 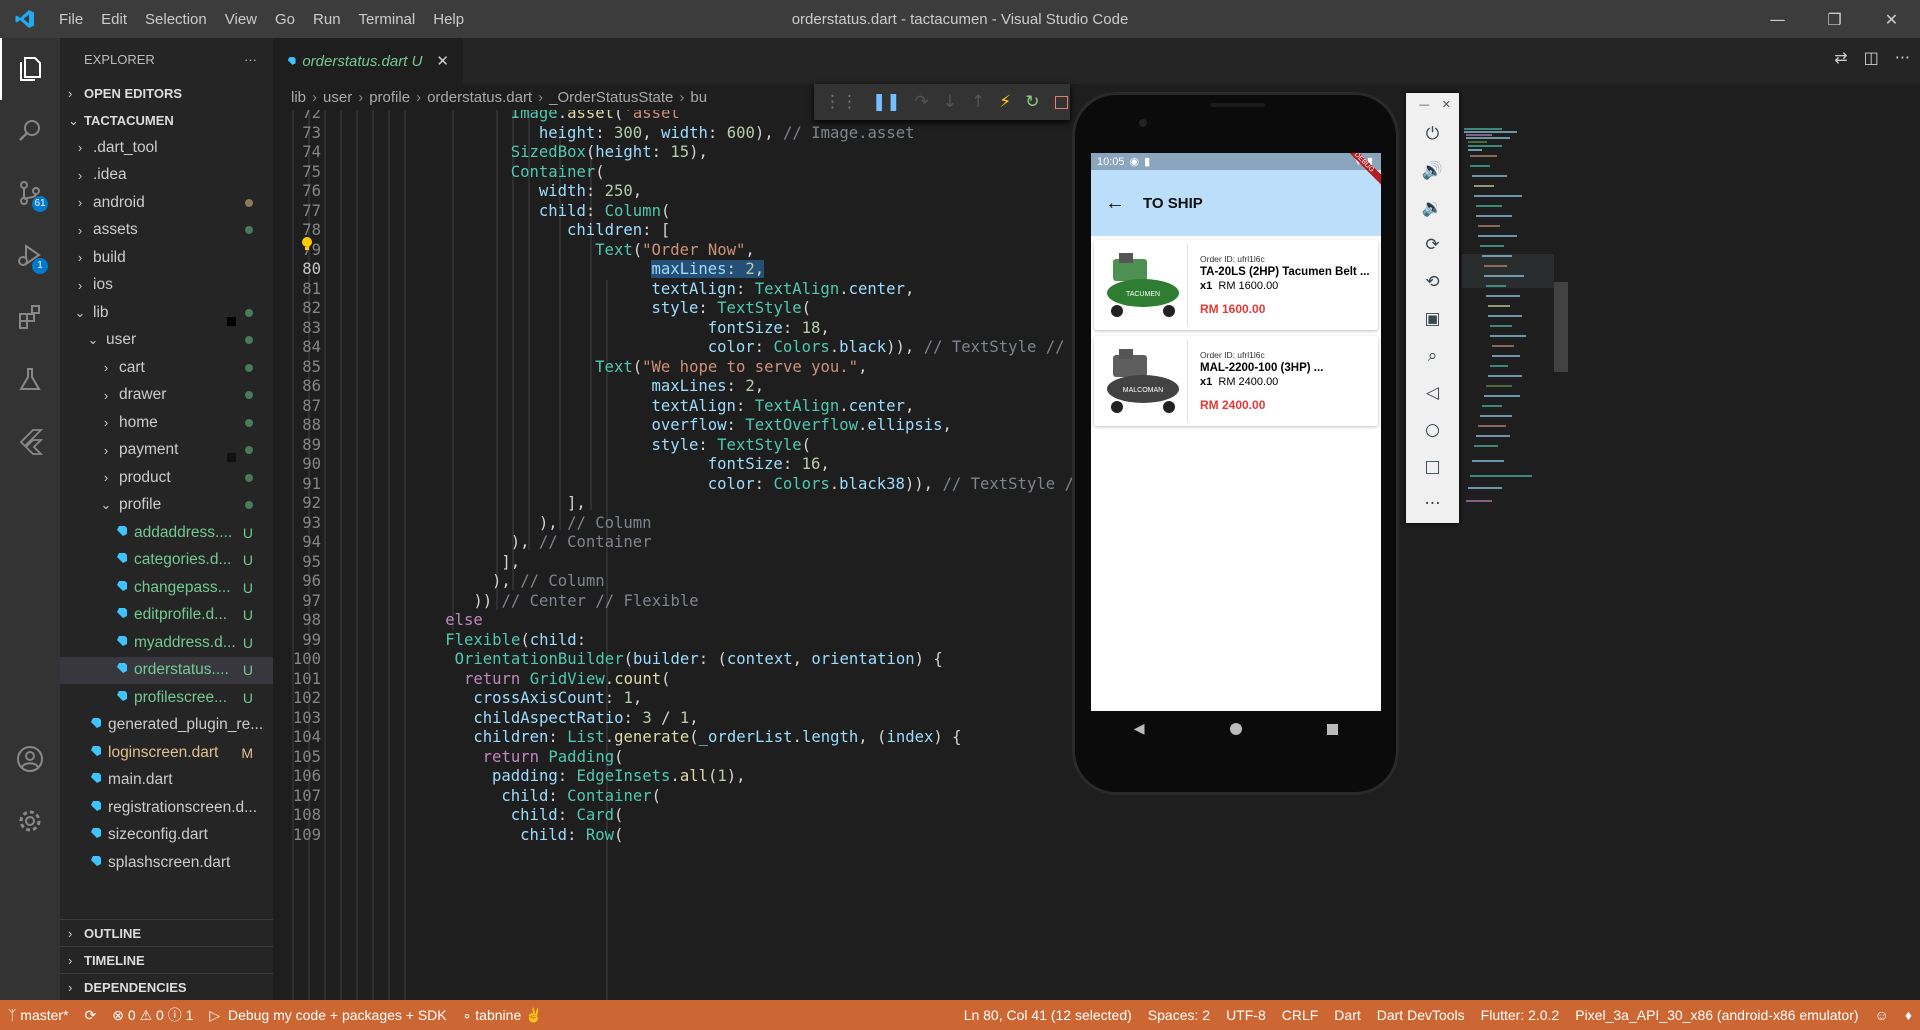 What do you see at coordinates (71, 19) in the screenshot?
I see `menu-file: File` at bounding box center [71, 19].